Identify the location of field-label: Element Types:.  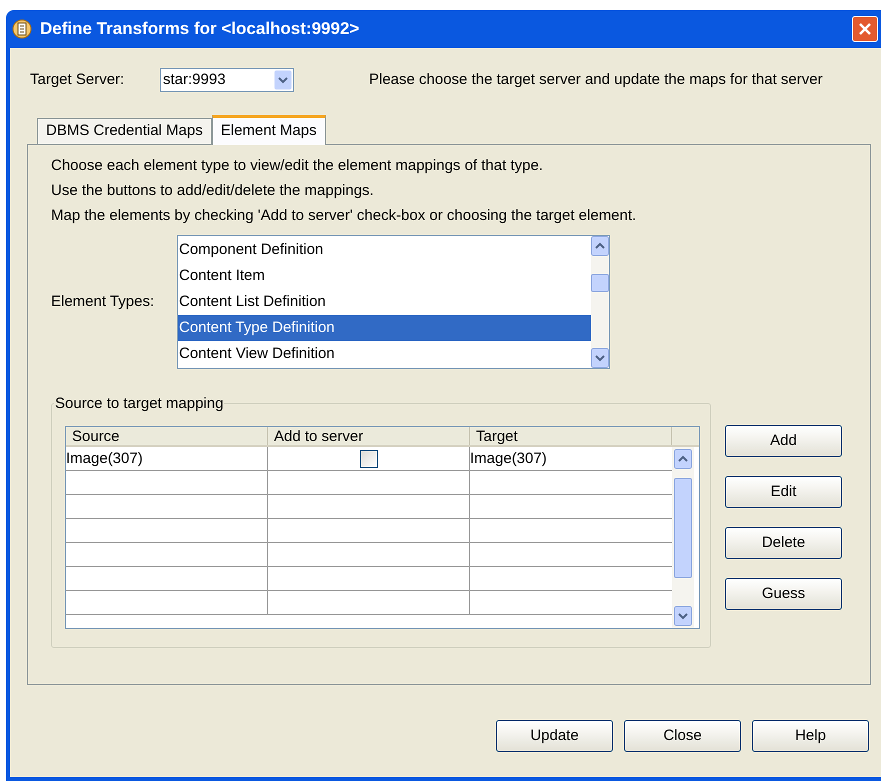
(103, 302).